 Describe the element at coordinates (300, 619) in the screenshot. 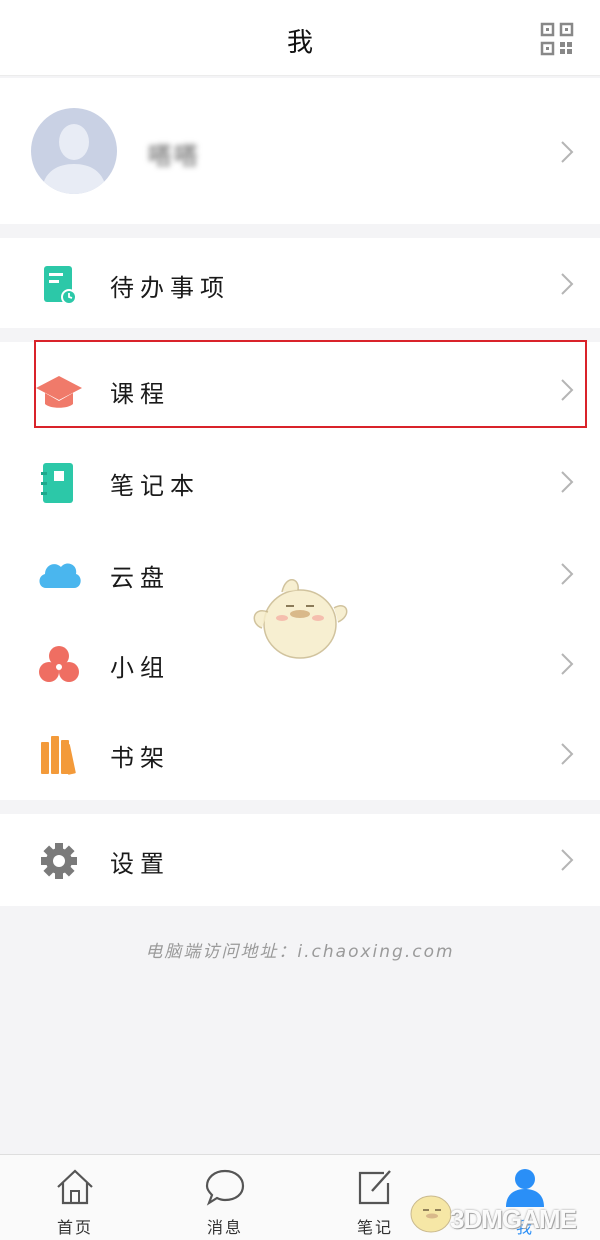

I see `mascot-watermark-icon` at that location.